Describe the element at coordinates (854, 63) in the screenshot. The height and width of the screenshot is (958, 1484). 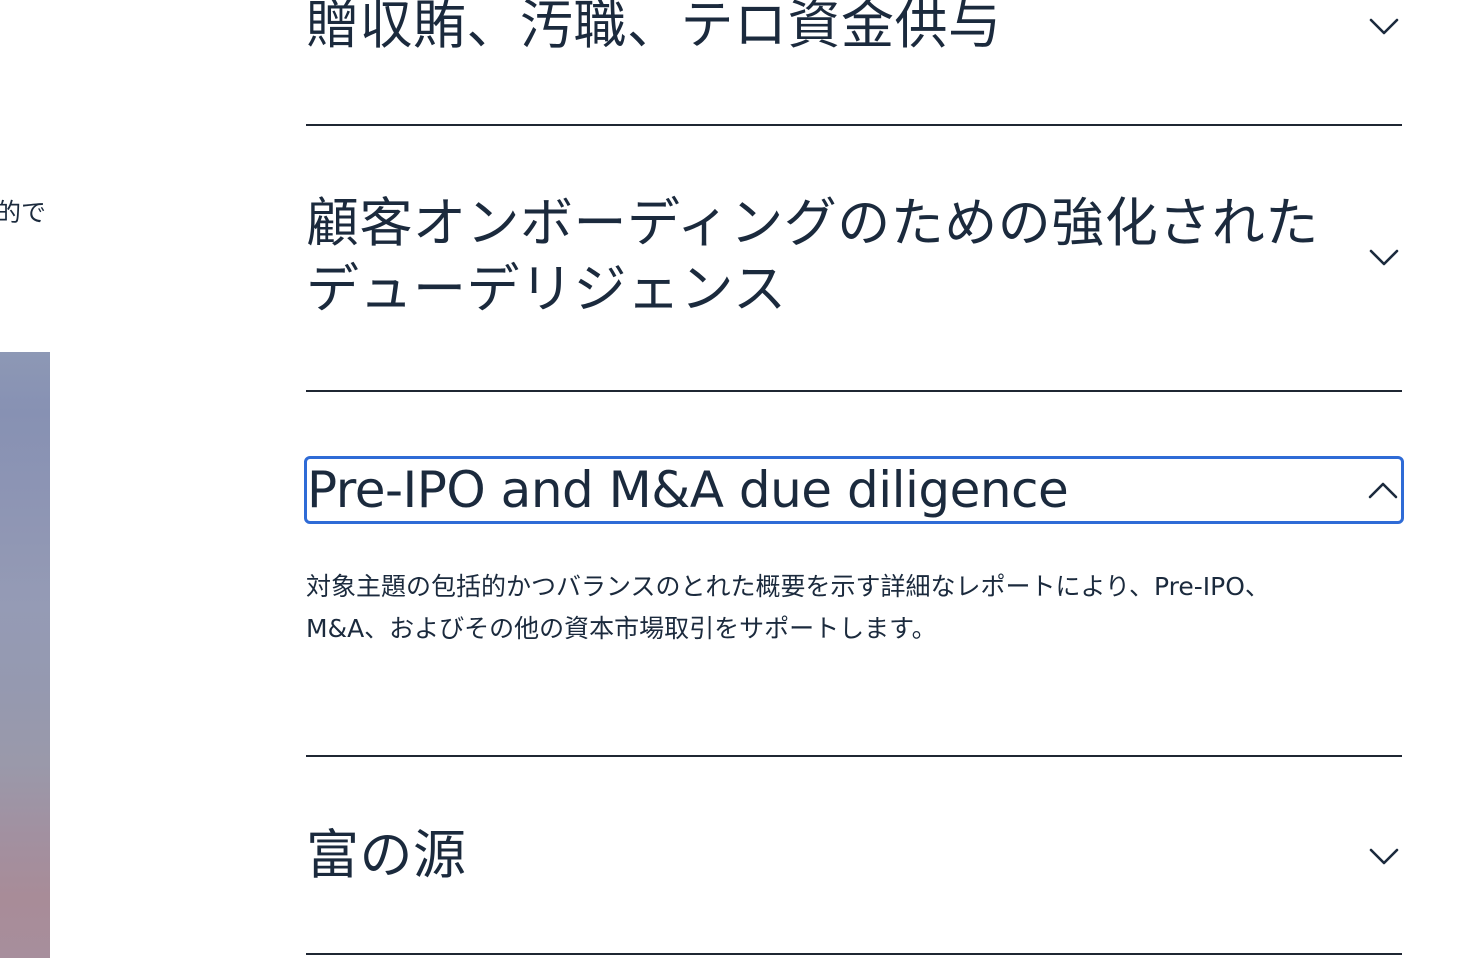
I see `accordion-item-bribery: 贈収賄、汚職、テロ資金供与` at that location.